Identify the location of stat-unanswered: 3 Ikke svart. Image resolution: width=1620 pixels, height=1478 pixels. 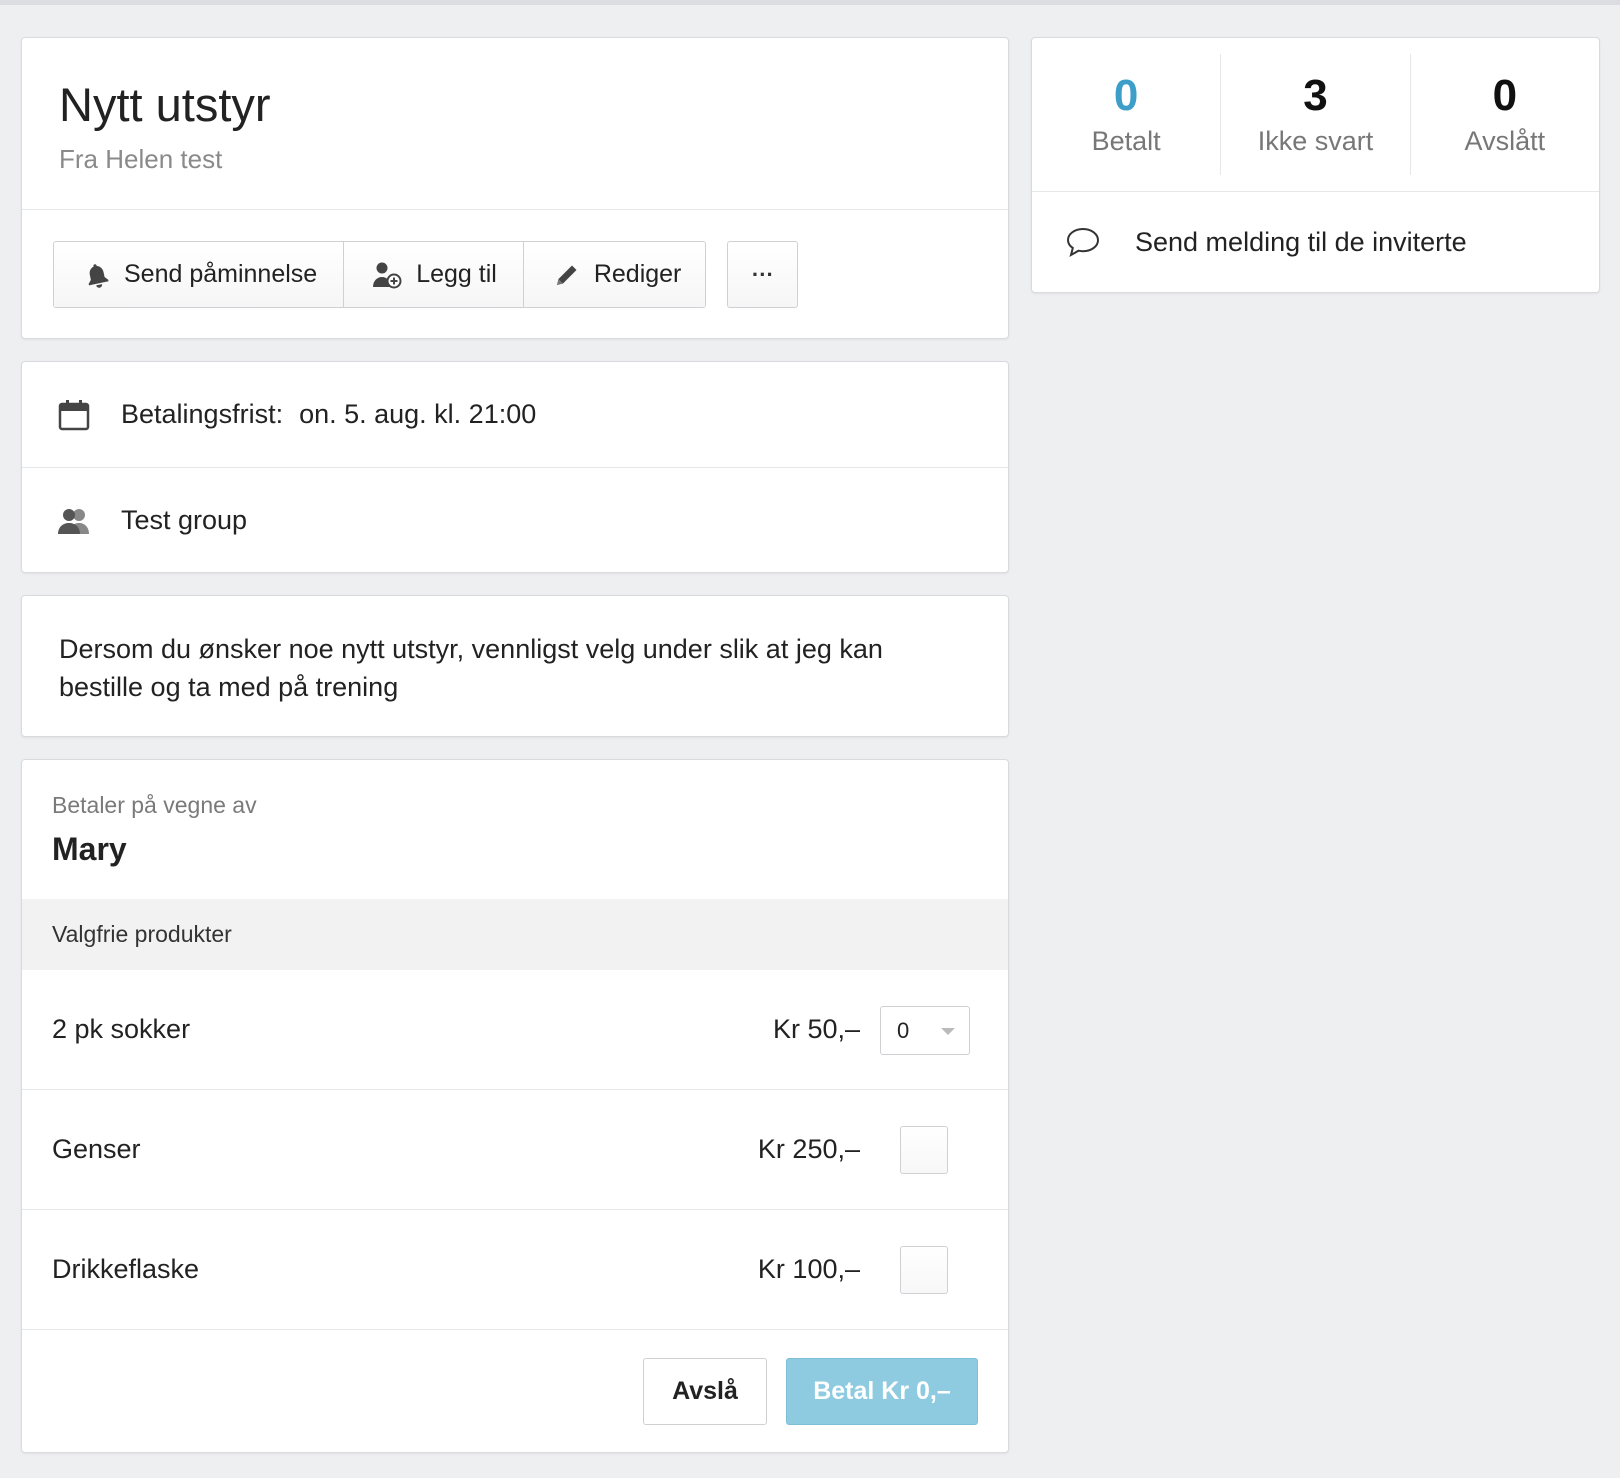
(1316, 114).